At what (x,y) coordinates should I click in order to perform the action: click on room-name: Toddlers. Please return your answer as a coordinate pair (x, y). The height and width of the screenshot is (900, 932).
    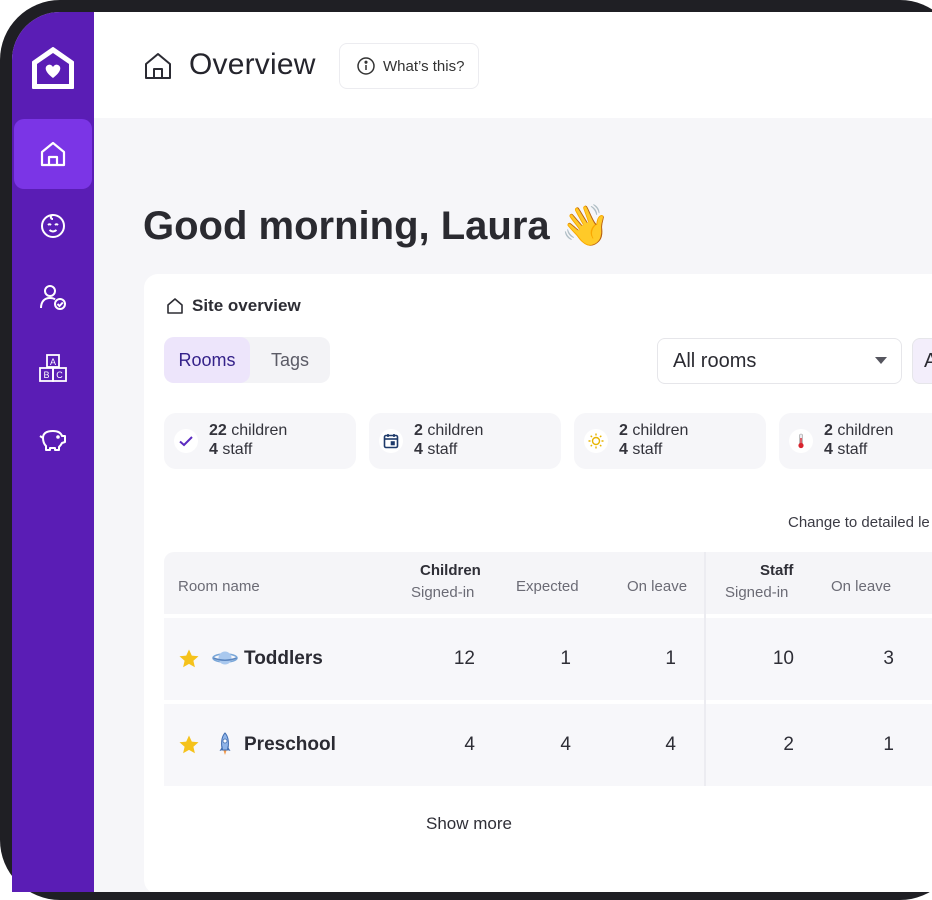
    Looking at the image, I should click on (283, 658).